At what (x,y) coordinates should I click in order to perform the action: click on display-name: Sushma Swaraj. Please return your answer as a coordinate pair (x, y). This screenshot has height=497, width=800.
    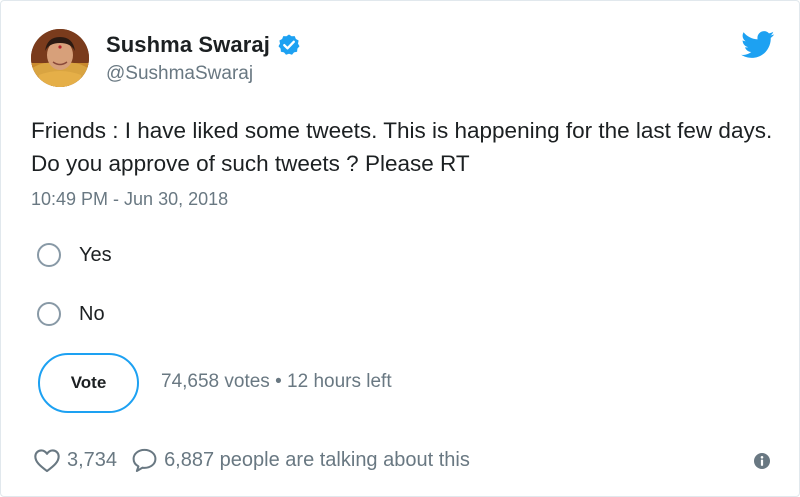
    Looking at the image, I should click on (188, 45).